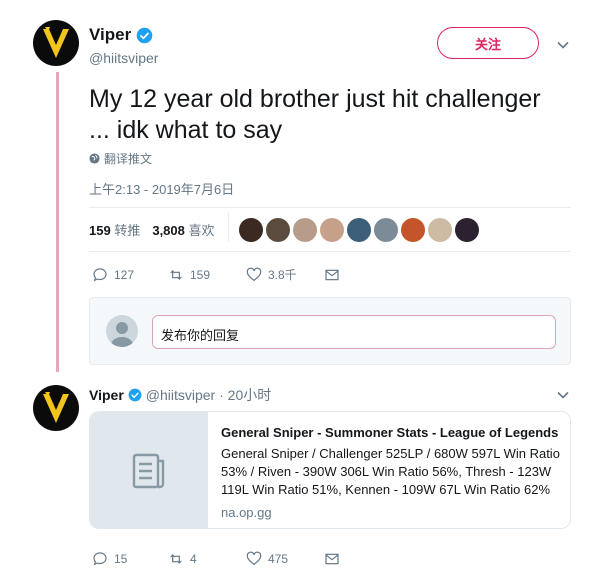 The width and height of the screenshot is (600, 574). What do you see at coordinates (94, 158) in the screenshot?
I see `globe-icon` at bounding box center [94, 158].